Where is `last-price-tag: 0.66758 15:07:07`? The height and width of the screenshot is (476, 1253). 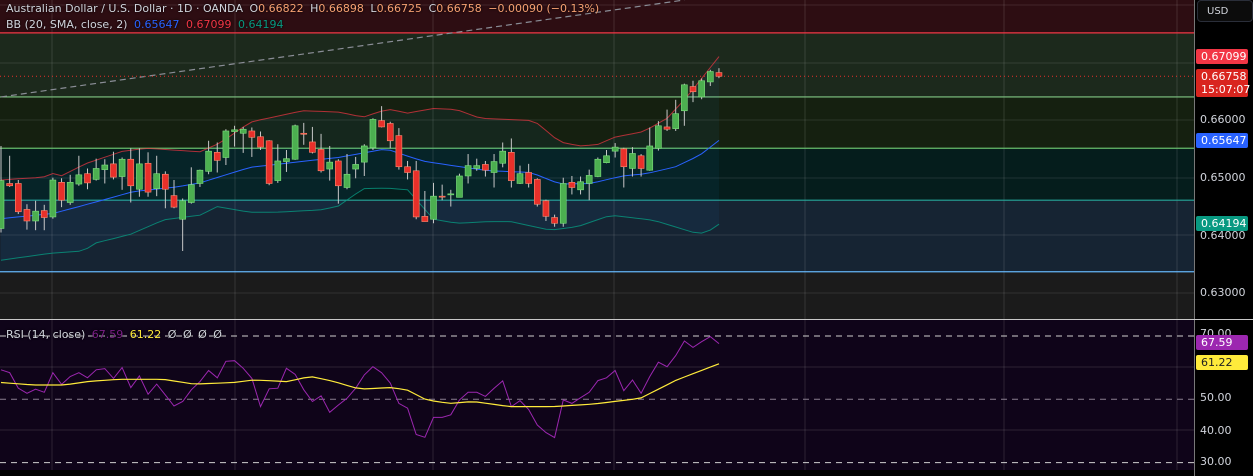 last-price-tag: 0.66758 15:07:07 is located at coordinates (1223, 83).